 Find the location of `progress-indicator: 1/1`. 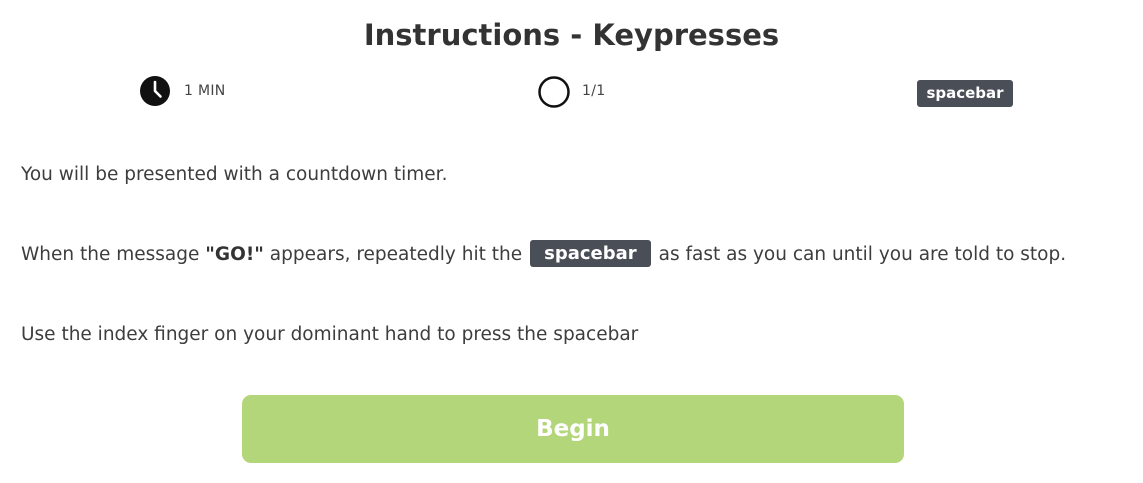

progress-indicator: 1/1 is located at coordinates (572, 92).